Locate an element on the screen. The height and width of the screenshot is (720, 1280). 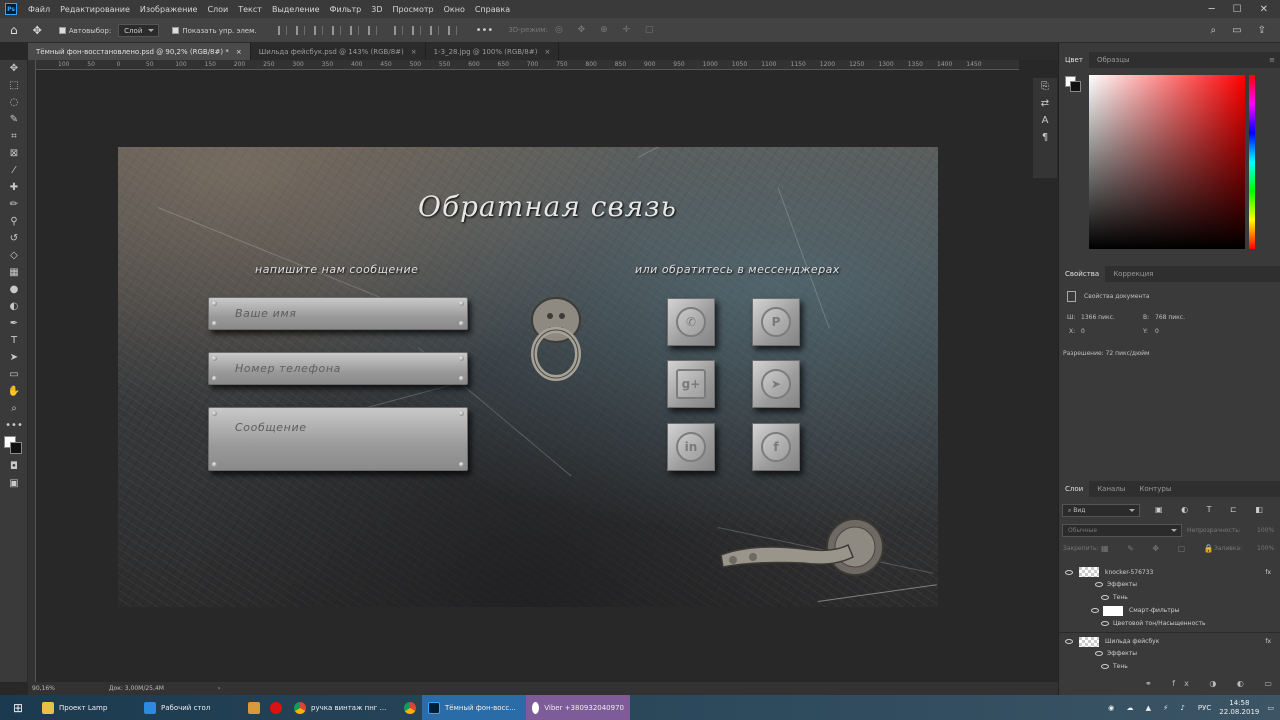
opacity-value: 100% is located at coordinates (1265, 530).